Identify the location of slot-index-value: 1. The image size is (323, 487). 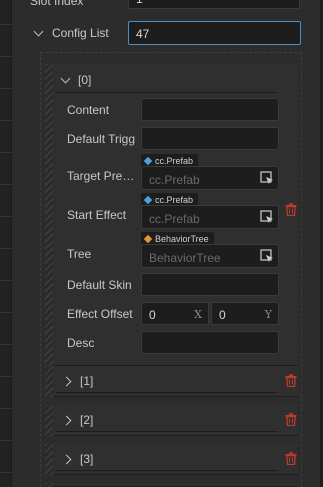
(139, 3).